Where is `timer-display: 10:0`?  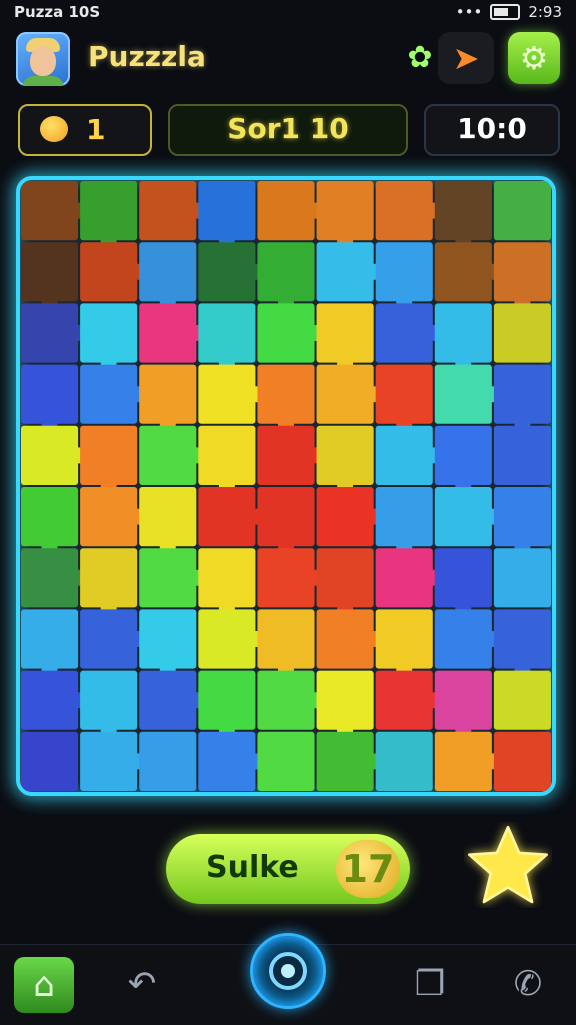
timer-display: 10:0 is located at coordinates (492, 130).